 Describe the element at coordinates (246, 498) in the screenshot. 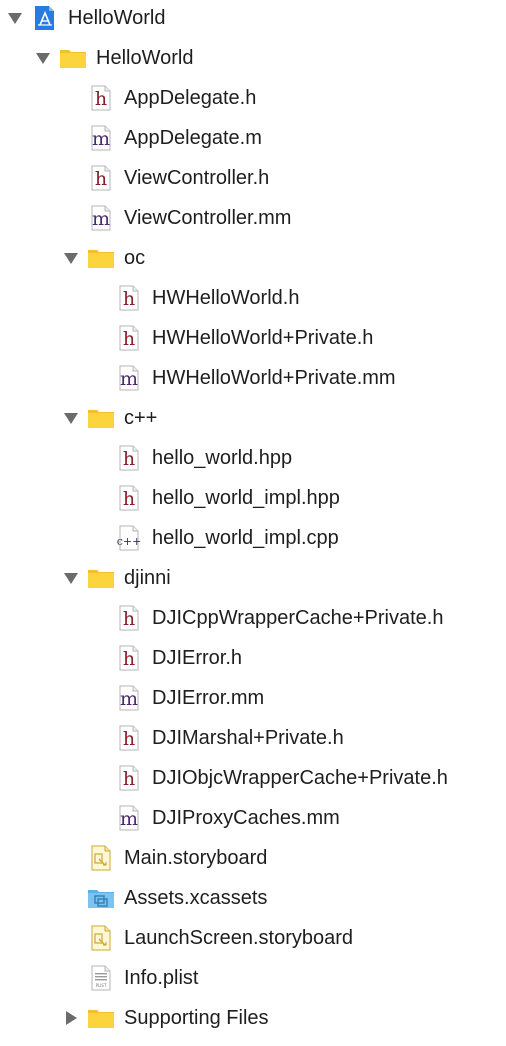

I see `tree-item-label: hello_world_impl.hpp` at that location.